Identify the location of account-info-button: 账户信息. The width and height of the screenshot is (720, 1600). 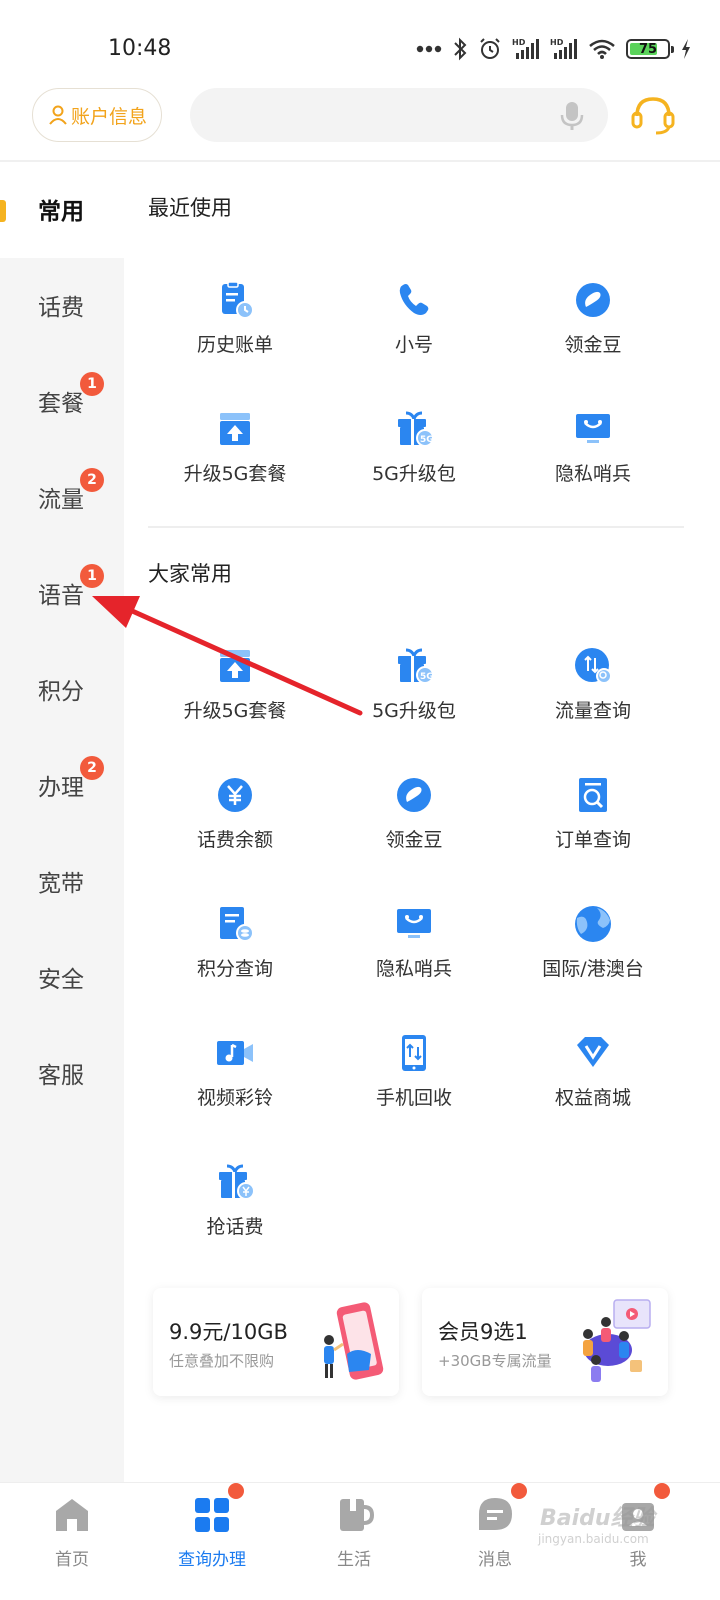
(97, 115).